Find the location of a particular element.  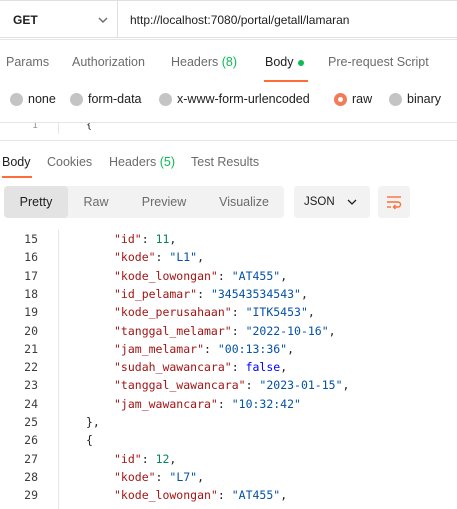

response-tabs: Body Cookies Headers (5) Test Results is located at coordinates (228, 163).